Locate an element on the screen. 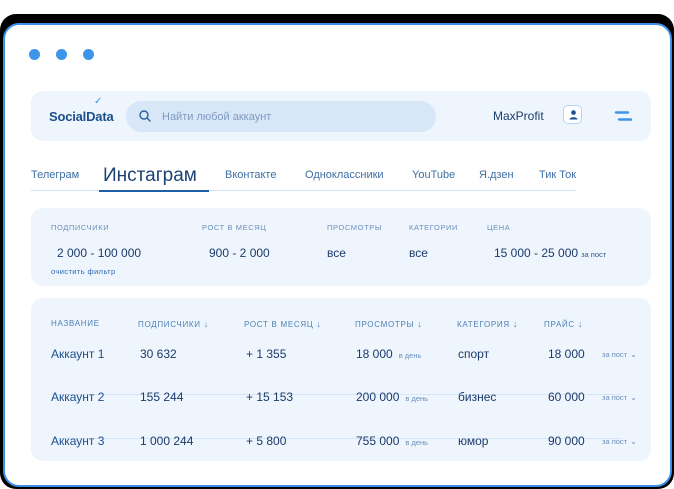 The width and height of the screenshot is (674, 489). column-header-views: ПРОСМОТРЫ ↓ is located at coordinates (389, 324).